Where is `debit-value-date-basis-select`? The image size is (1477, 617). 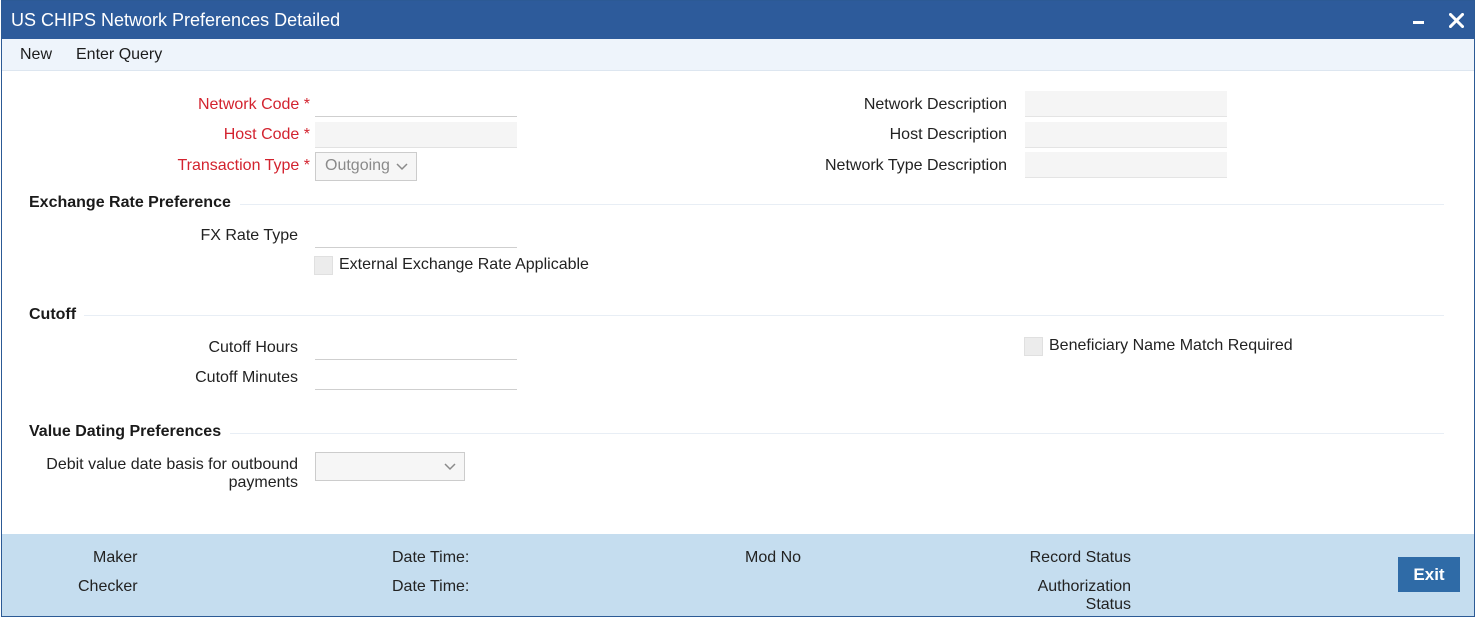 debit-value-date-basis-select is located at coordinates (390, 466).